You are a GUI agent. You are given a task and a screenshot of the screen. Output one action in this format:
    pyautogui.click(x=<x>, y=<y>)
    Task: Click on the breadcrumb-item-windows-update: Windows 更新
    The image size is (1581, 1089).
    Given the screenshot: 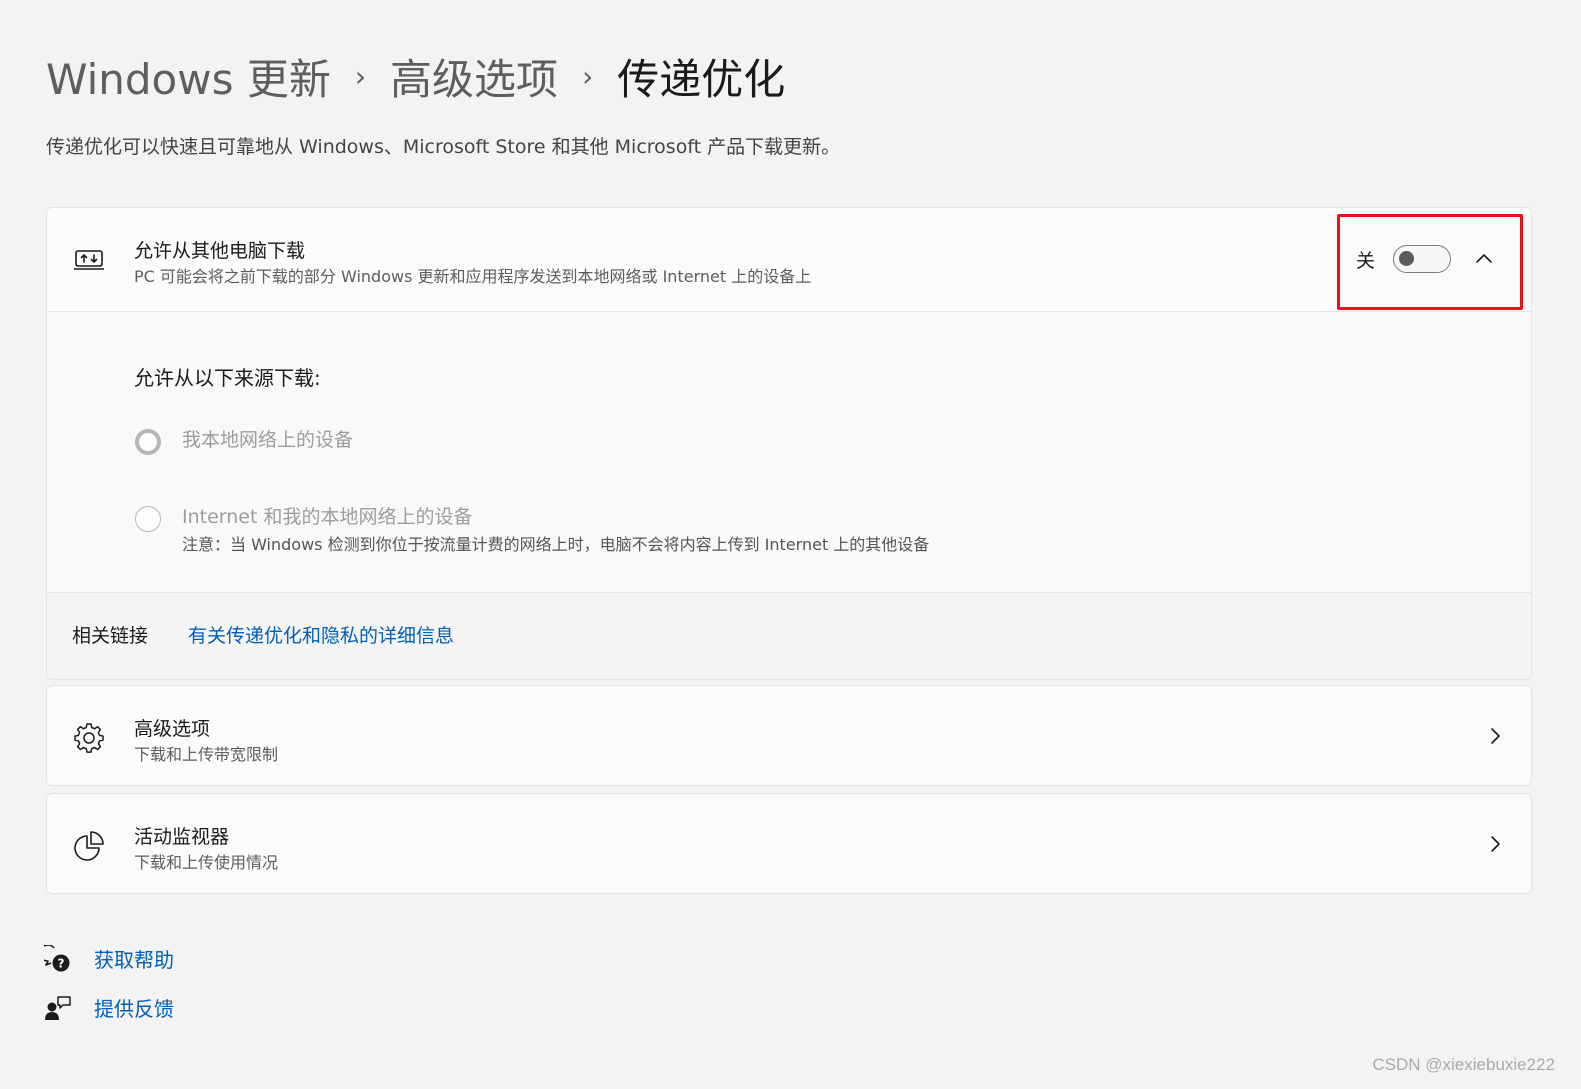 What is the action you would take?
    pyautogui.click(x=188, y=76)
    